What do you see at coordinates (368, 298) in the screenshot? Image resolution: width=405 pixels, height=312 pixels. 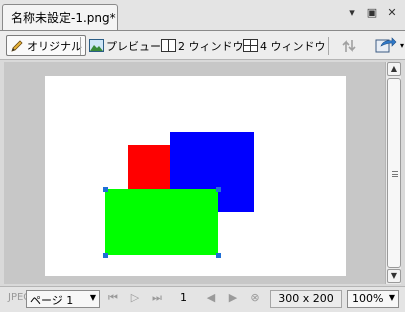 I see `zoom-value: 100%` at bounding box center [368, 298].